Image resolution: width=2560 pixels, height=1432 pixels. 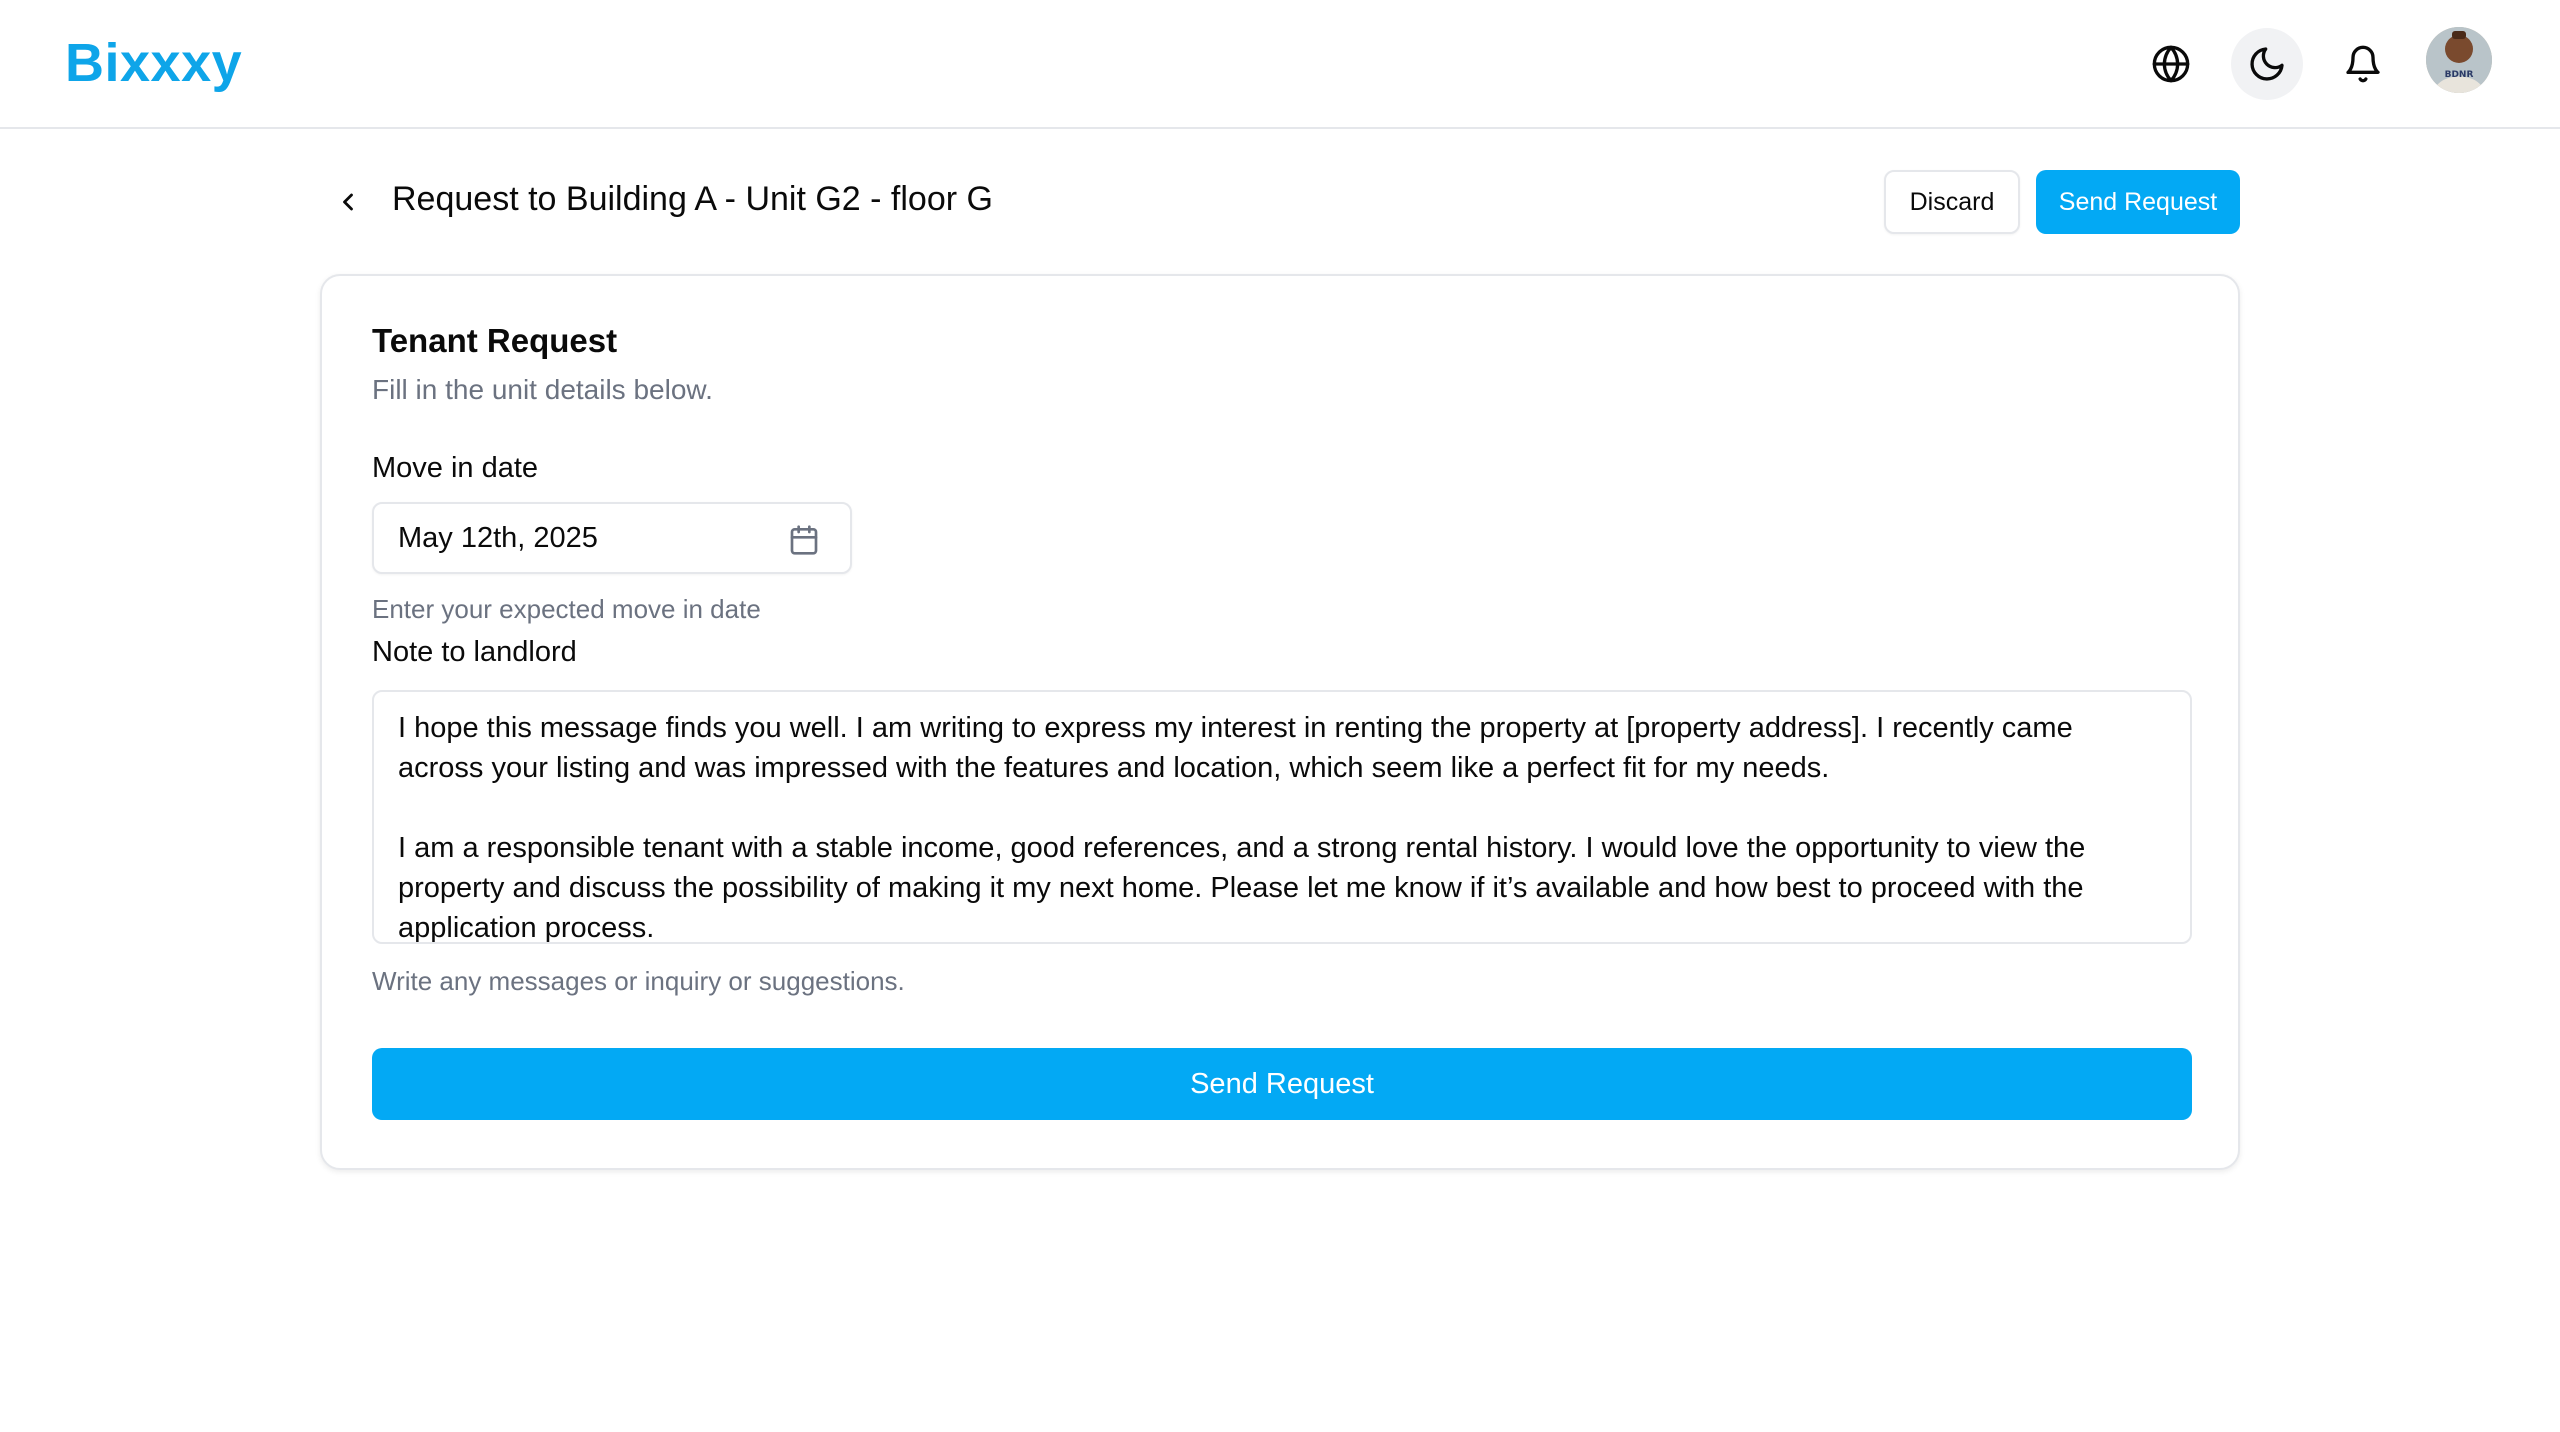 I want to click on app-logo: Bixxxy, so click(x=153, y=63).